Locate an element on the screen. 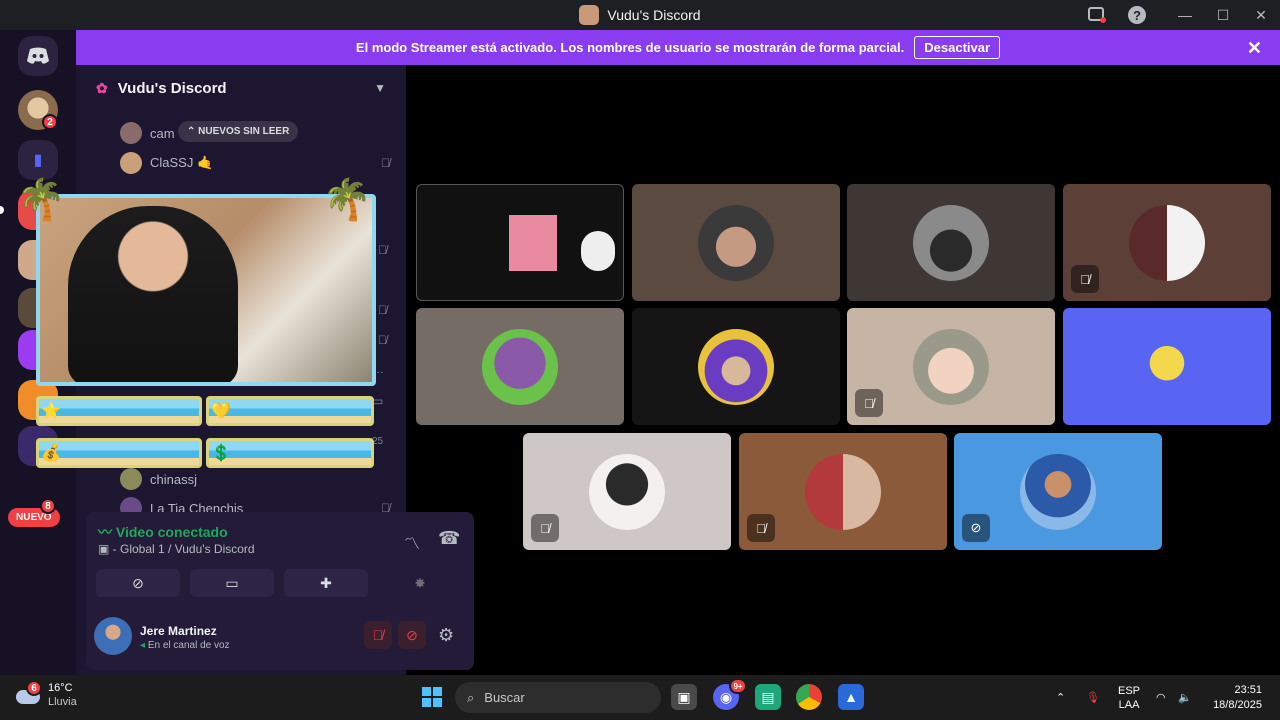  discord-taskbar-icon: ◉ 9+ is located at coordinates (730, 694).